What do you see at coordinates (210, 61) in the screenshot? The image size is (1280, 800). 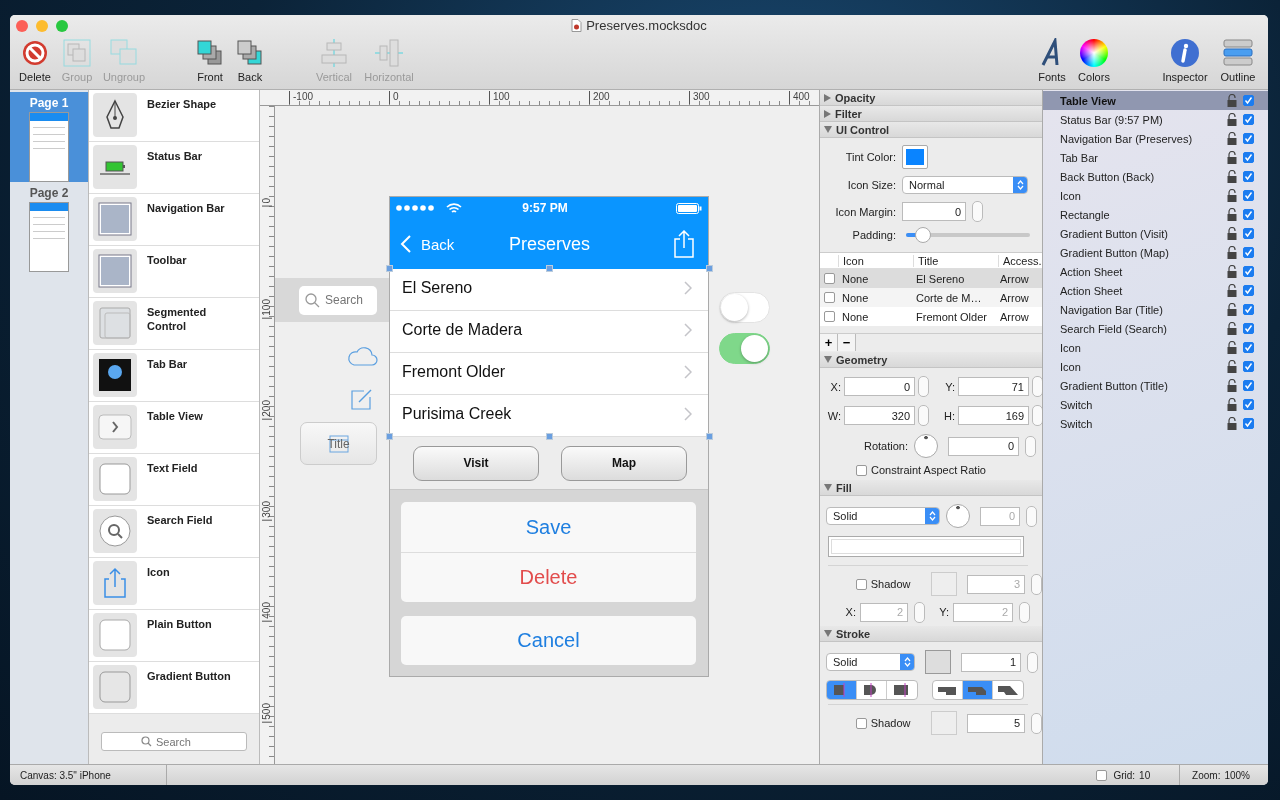 I see `toolbar-button: Front` at bounding box center [210, 61].